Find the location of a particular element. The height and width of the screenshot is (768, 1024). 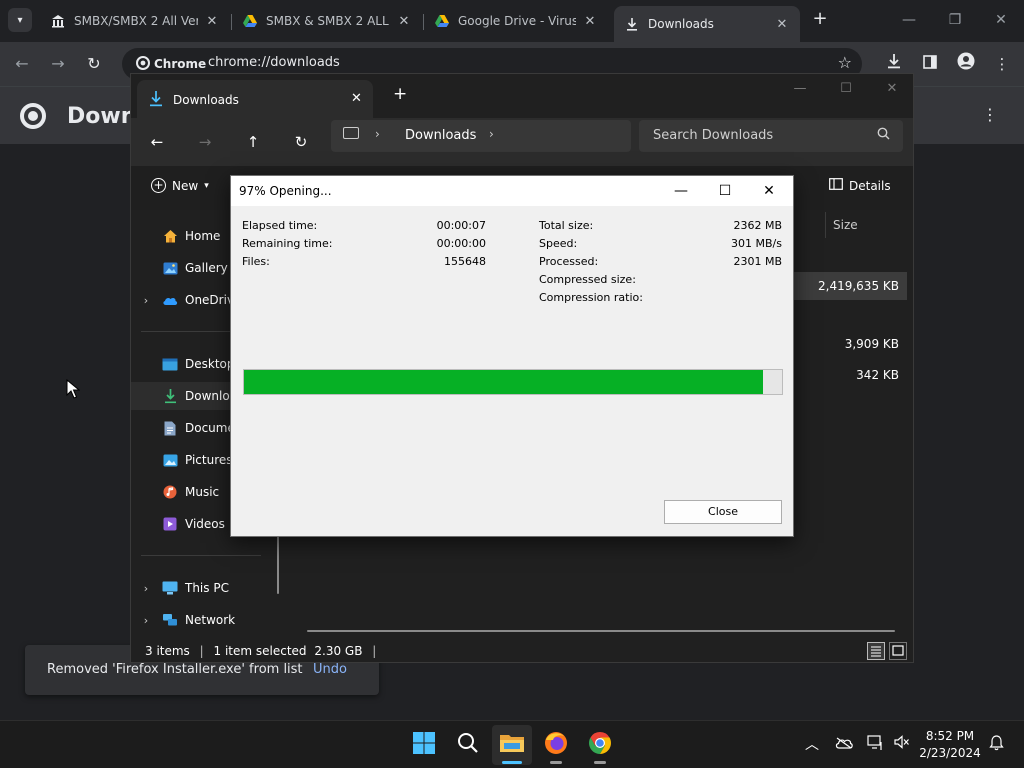

breadcrumb-downloads: Downloads is located at coordinates (440, 135).